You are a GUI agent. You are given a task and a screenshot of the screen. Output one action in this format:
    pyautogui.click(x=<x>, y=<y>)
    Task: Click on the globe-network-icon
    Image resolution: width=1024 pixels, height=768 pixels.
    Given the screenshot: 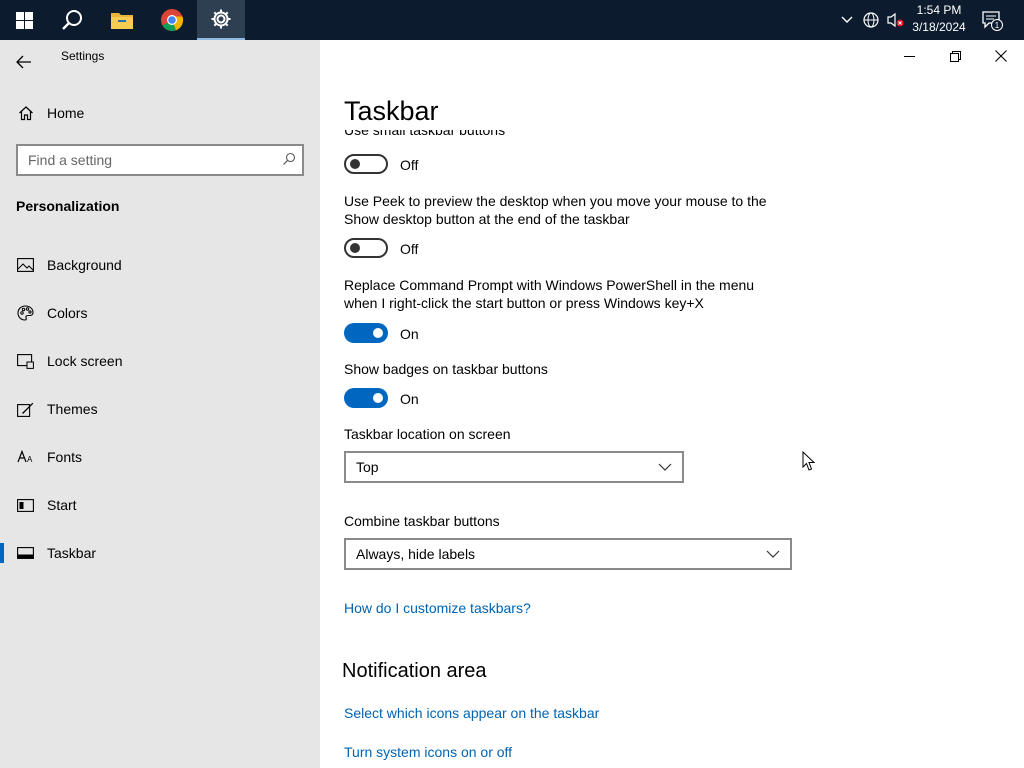 What is the action you would take?
    pyautogui.click(x=871, y=20)
    